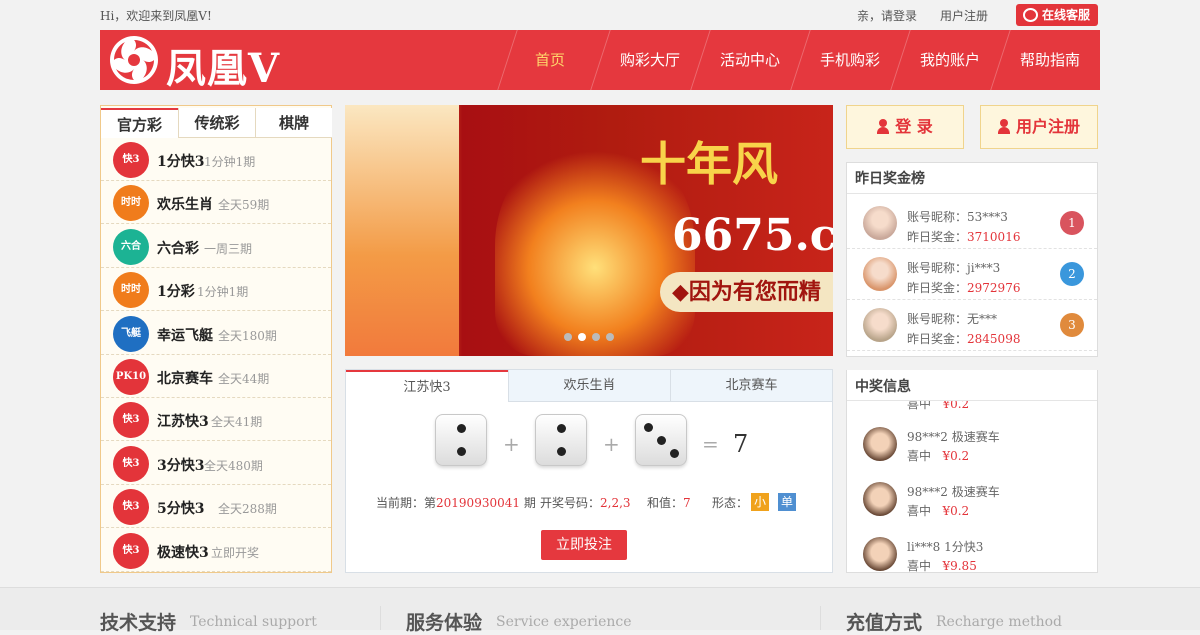 Image resolution: width=1200 pixels, height=635 pixels. What do you see at coordinates (235, 552) in the screenshot?
I see `lottery-item-schedule: 立即开奖` at bounding box center [235, 552].